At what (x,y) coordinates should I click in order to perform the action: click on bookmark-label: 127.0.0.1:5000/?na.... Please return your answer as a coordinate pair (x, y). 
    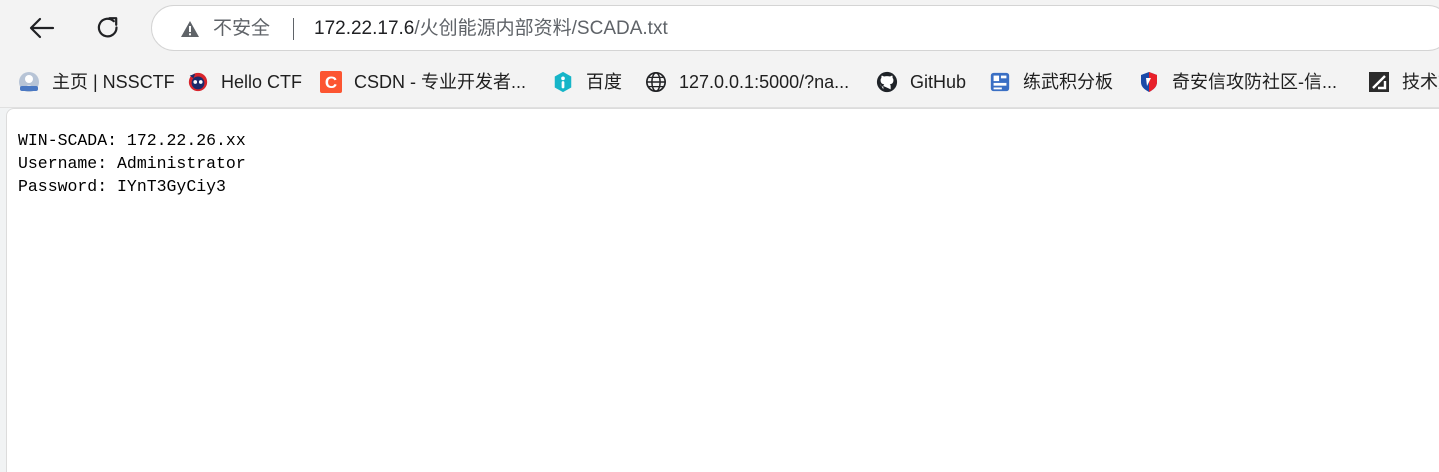
    Looking at the image, I should click on (764, 82).